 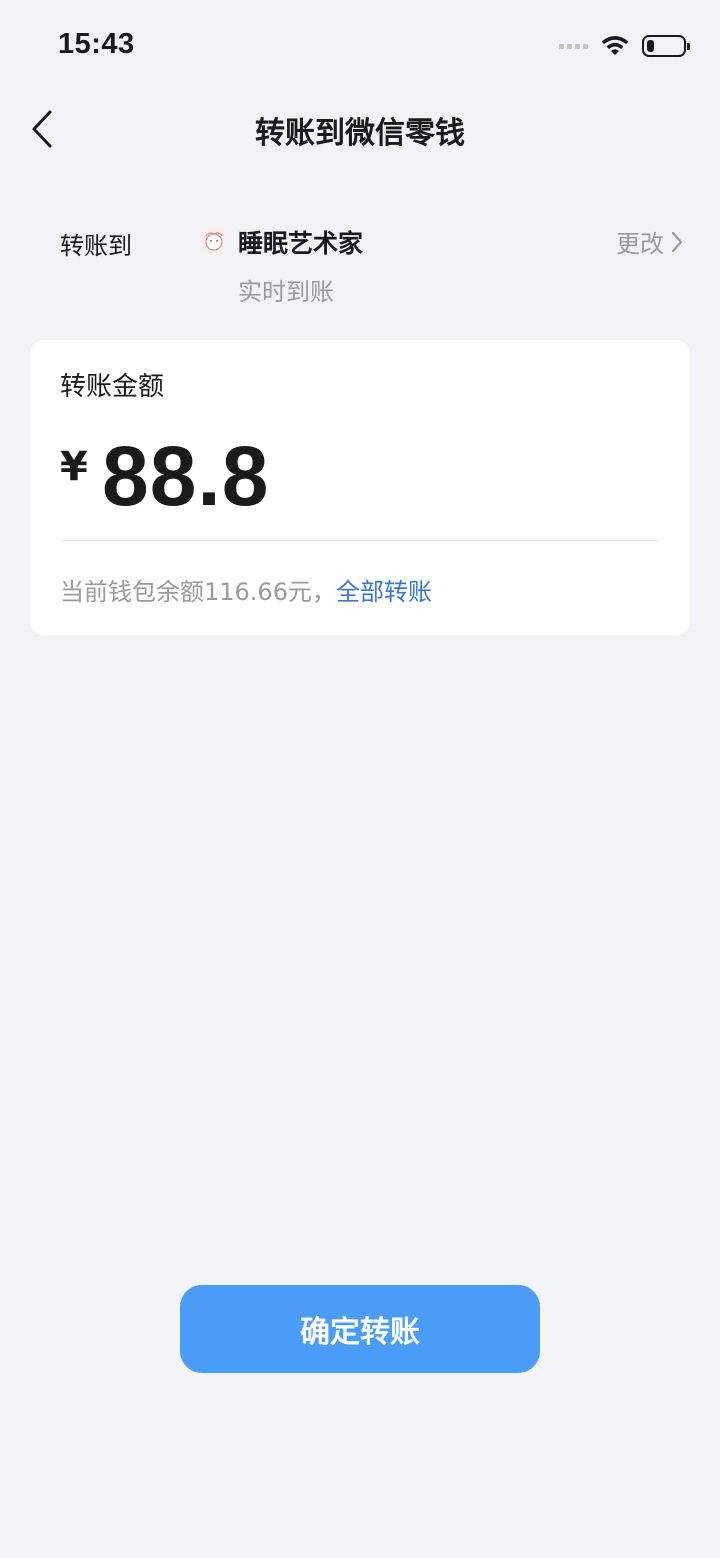 I want to click on change-recipient-button: 更改, so click(x=650, y=241).